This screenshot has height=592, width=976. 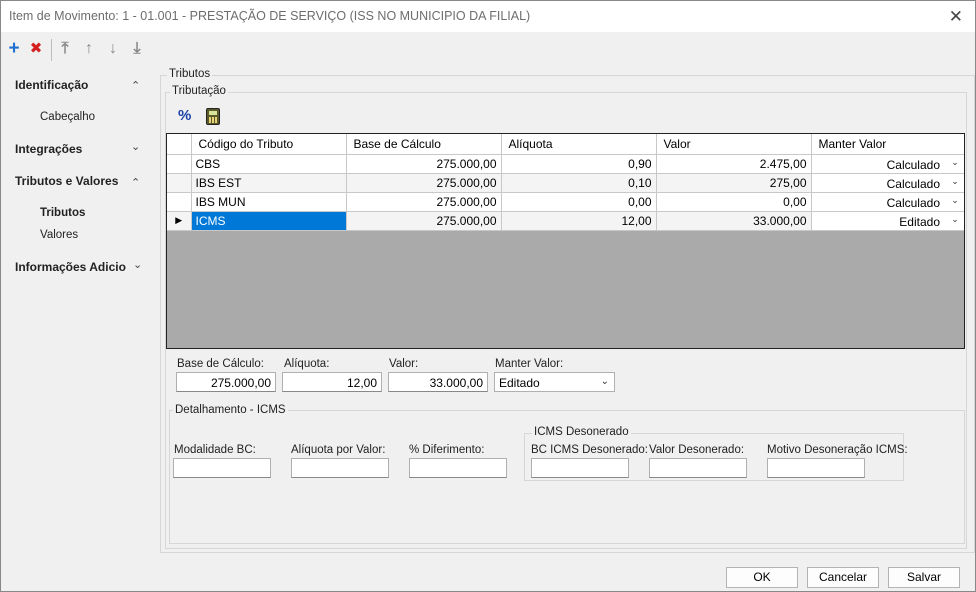 What do you see at coordinates (579, 164) in the screenshot?
I see `cell-aliquota: 0,90` at bounding box center [579, 164].